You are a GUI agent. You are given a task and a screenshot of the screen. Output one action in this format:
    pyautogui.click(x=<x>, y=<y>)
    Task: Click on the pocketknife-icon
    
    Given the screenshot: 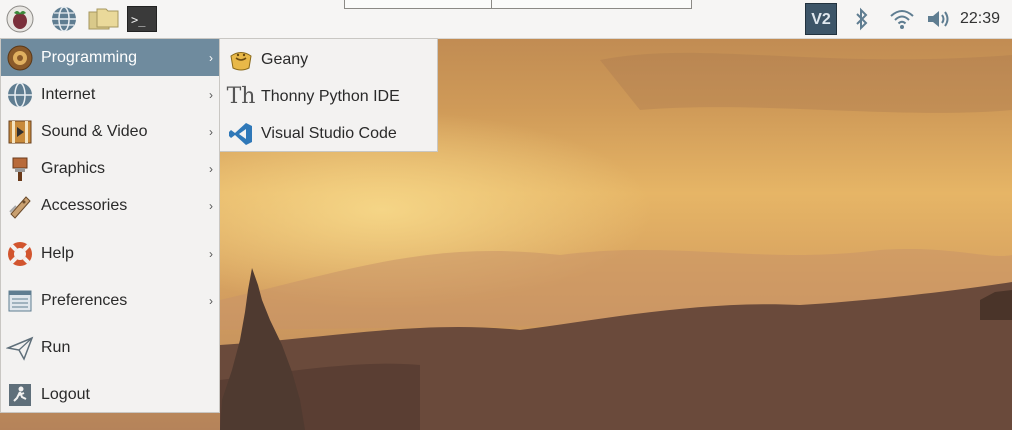 What is the action you would take?
    pyautogui.click(x=20, y=206)
    